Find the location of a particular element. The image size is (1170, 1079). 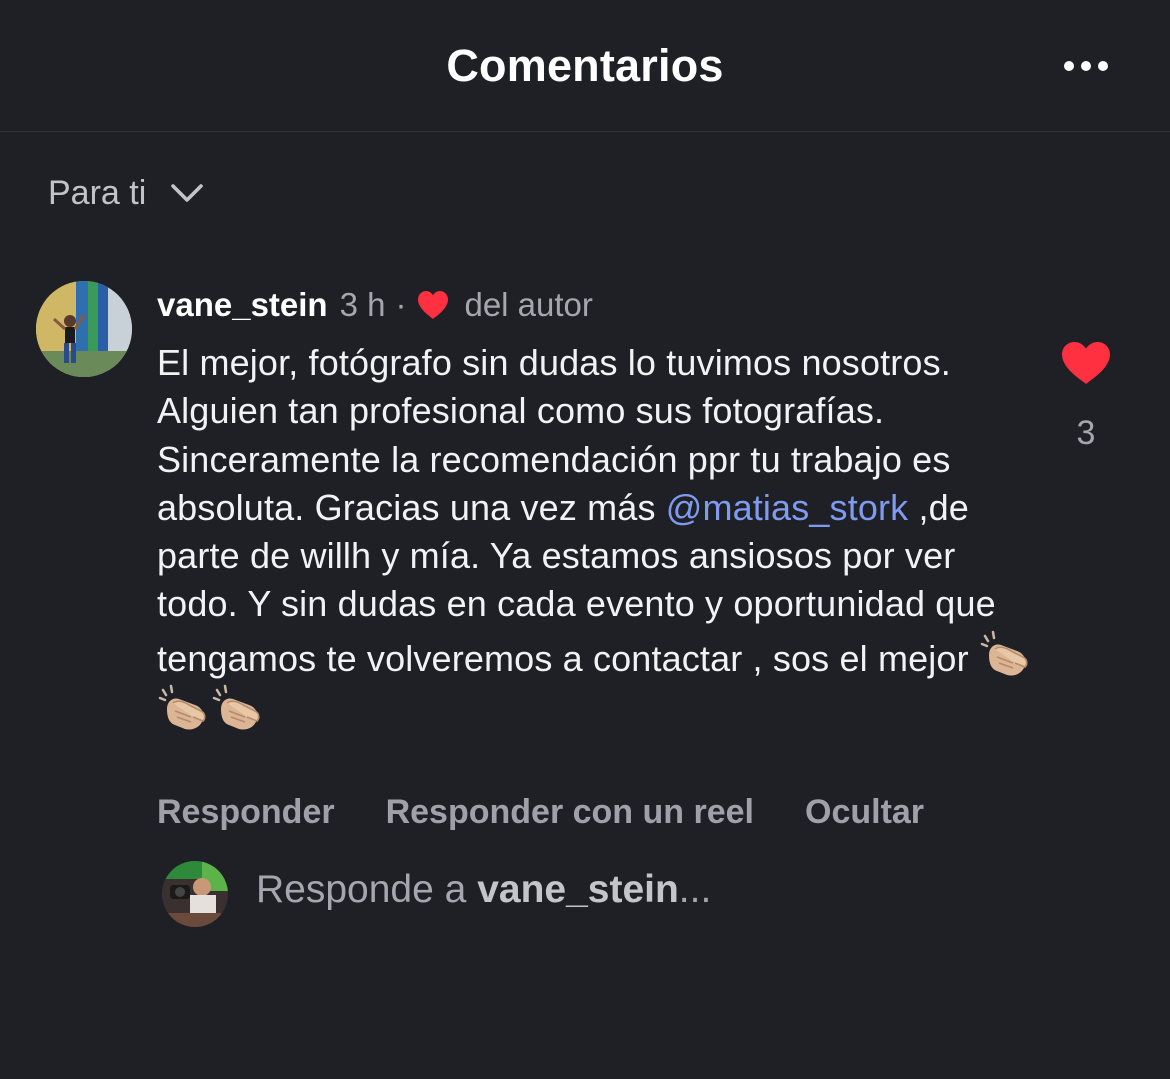

page-title: Comentarios is located at coordinates (585, 65).